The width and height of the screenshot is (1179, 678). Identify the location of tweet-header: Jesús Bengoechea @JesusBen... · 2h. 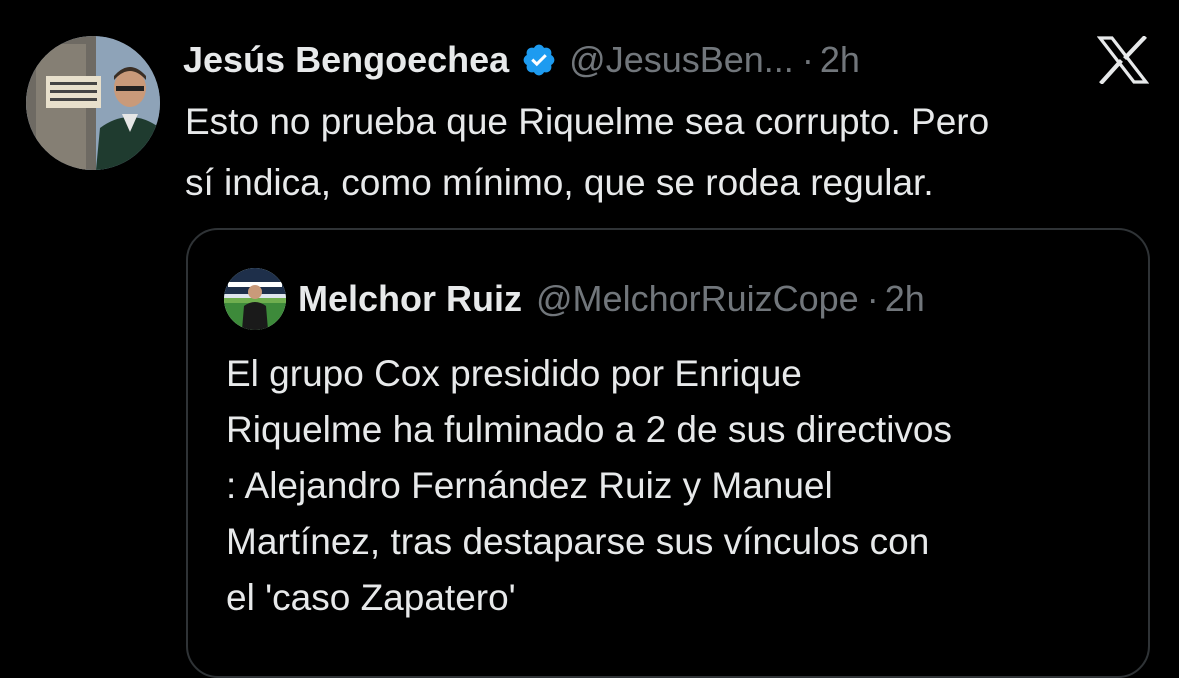
(521, 60).